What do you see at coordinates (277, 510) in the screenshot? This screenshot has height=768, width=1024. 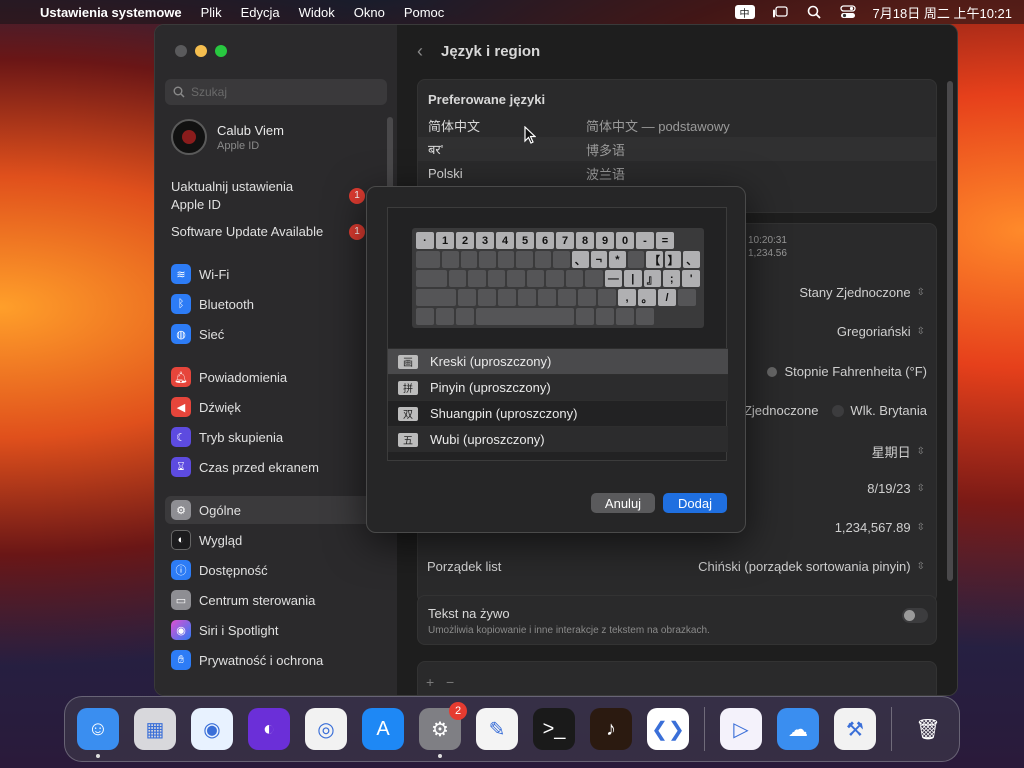 I see `sidebar-item-general: ⚙ Ogólne` at bounding box center [277, 510].